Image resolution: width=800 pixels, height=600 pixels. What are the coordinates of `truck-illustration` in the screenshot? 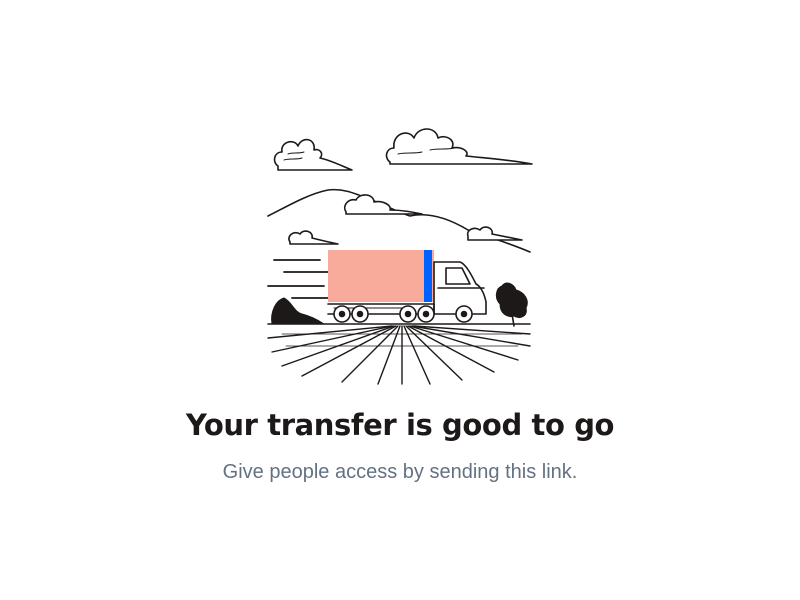 It's located at (400, 256).